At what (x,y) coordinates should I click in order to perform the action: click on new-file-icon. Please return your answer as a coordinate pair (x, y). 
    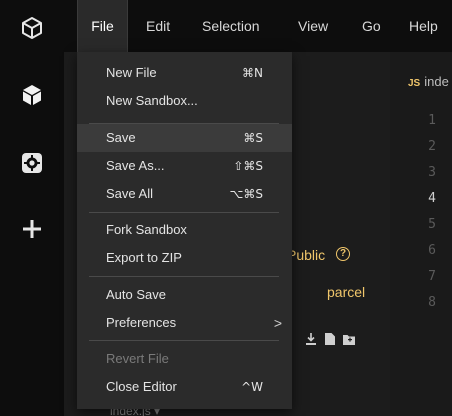
    Looking at the image, I should click on (330, 341).